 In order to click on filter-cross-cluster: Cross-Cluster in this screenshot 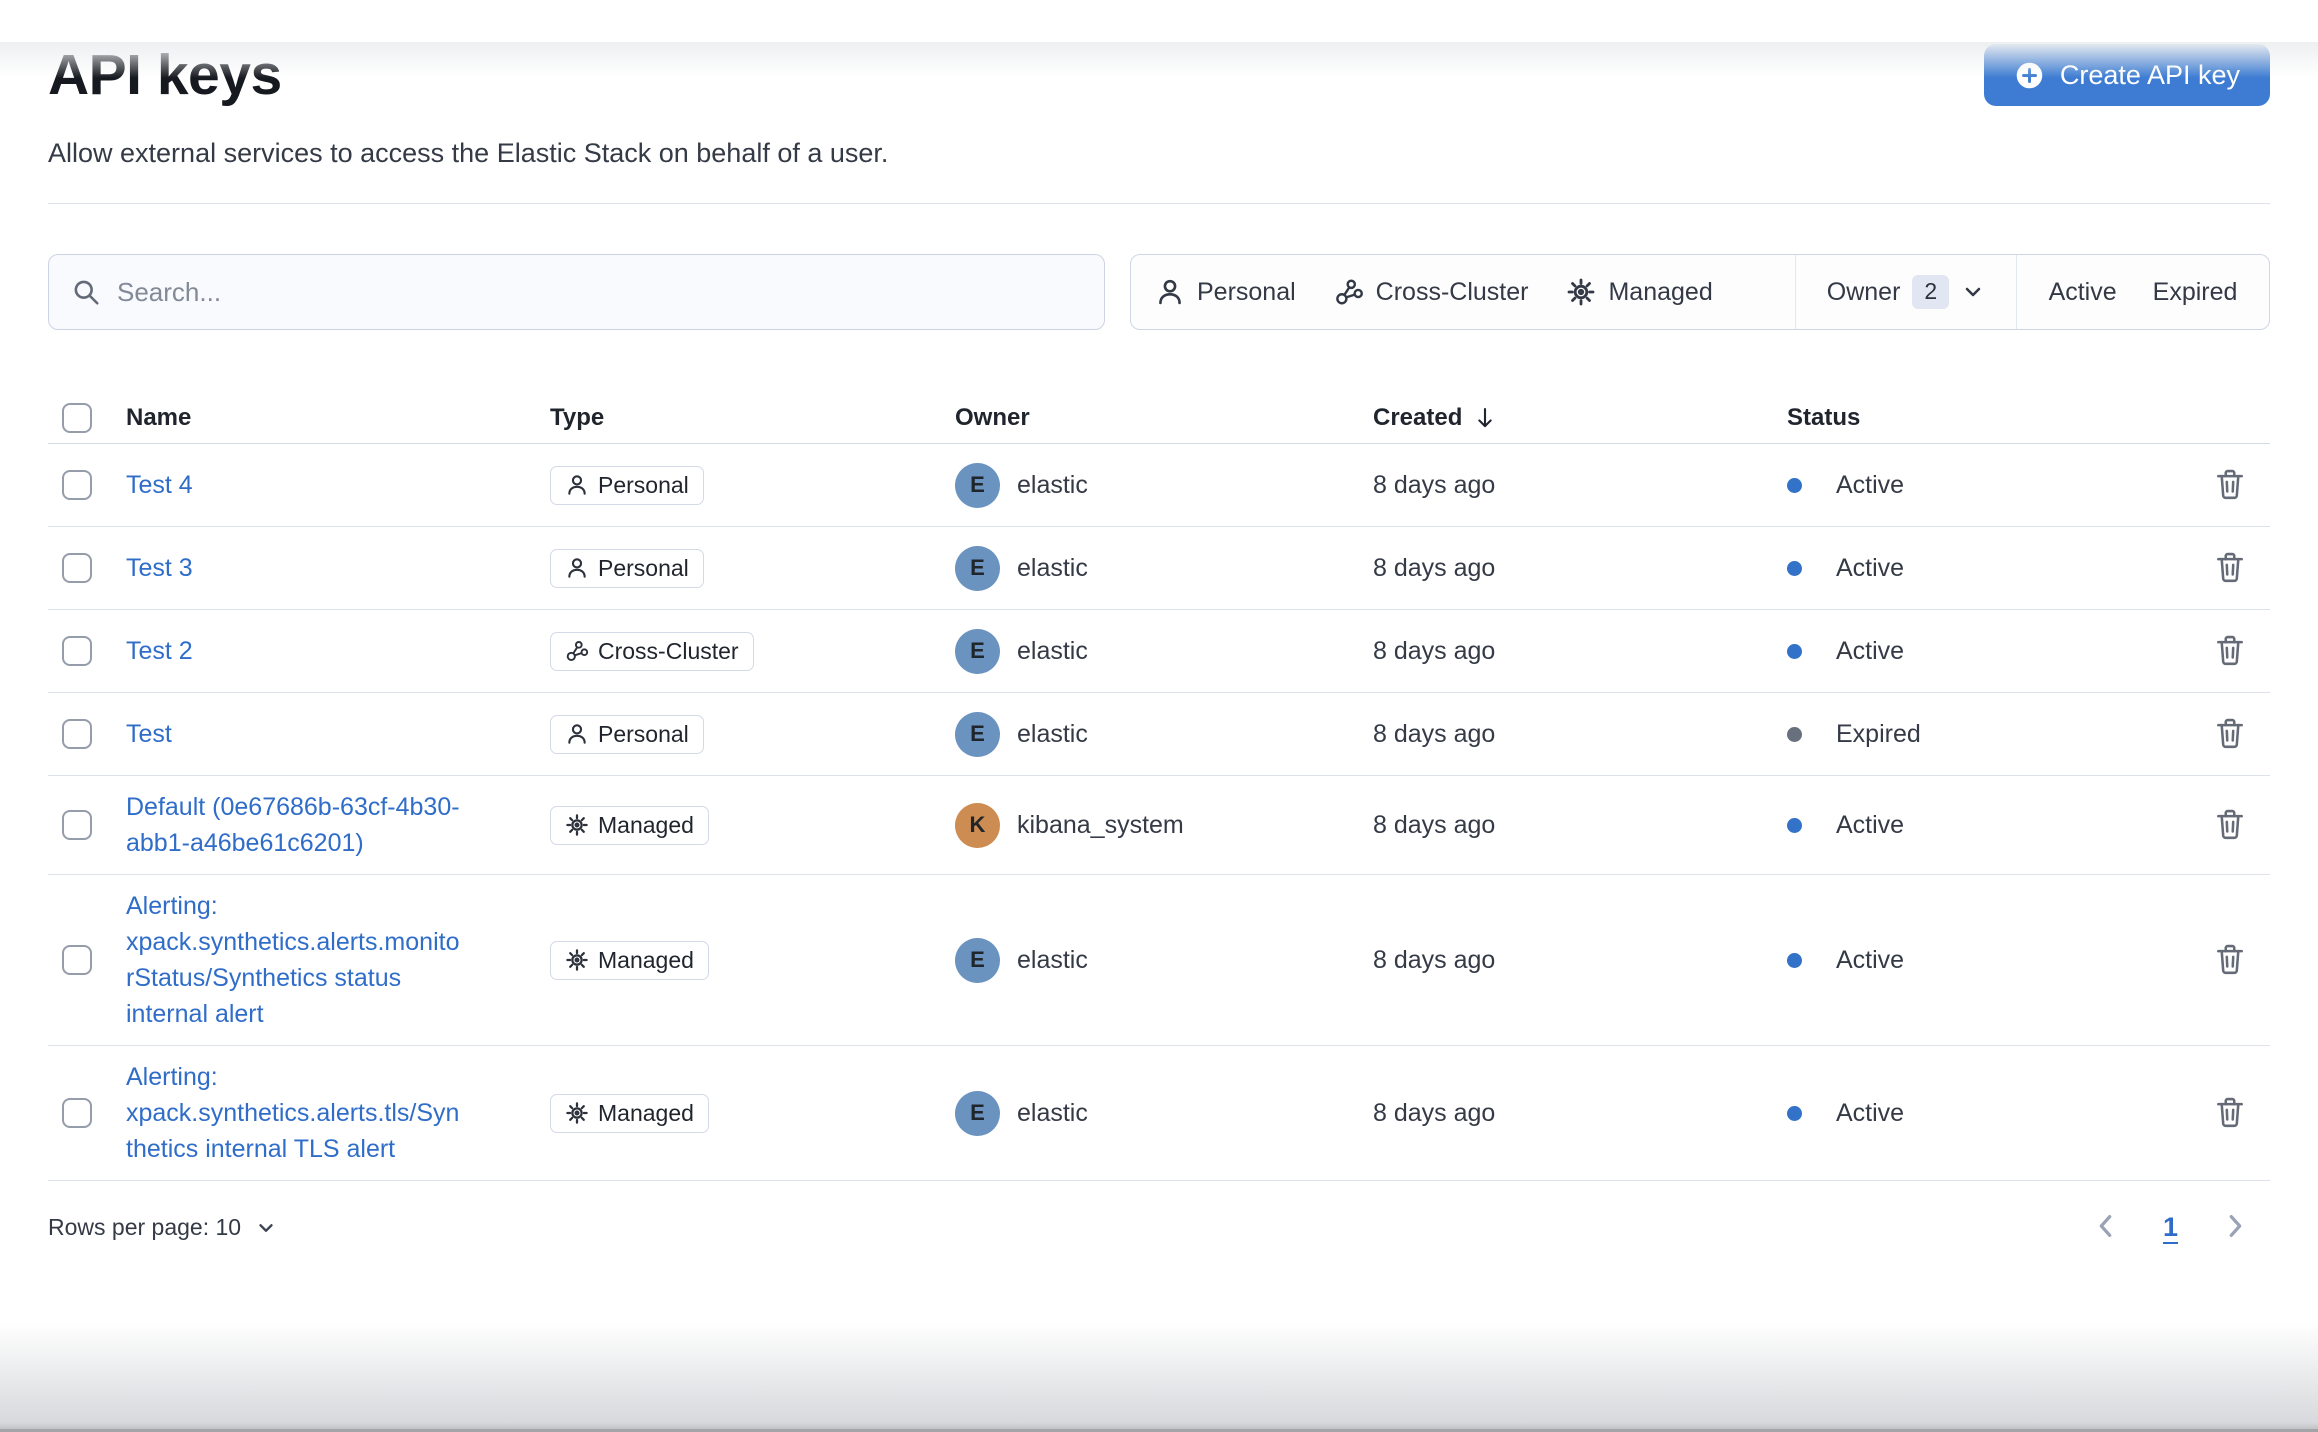, I will do `click(1431, 292)`.